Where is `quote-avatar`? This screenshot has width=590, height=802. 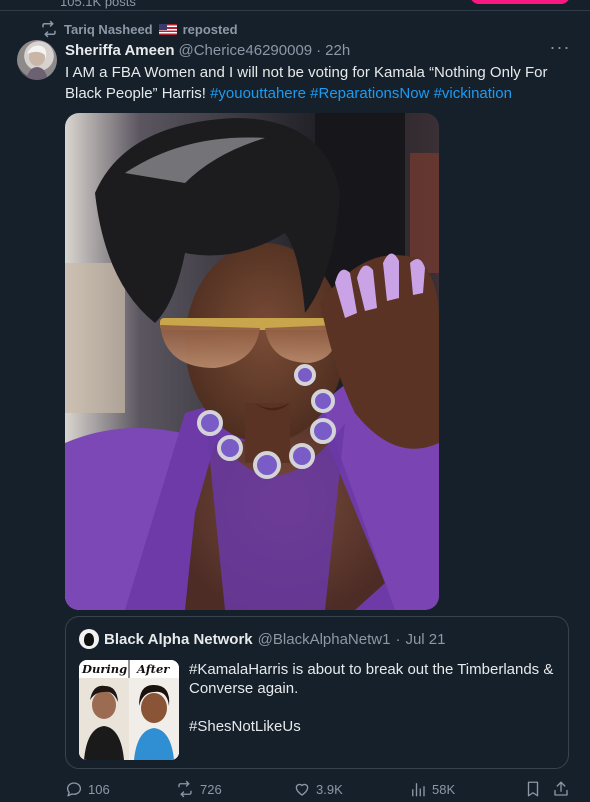 quote-avatar is located at coordinates (89, 639).